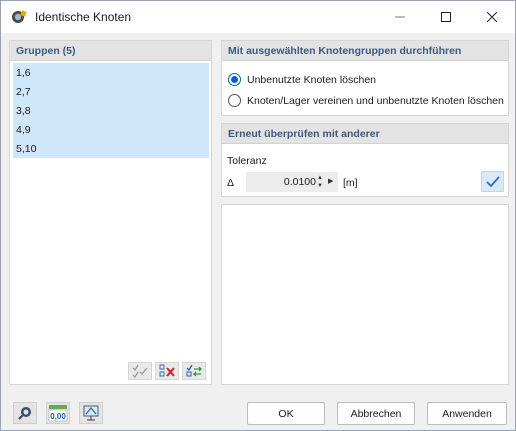 The width and height of the screenshot is (516, 431). I want to click on delta-symbol: Δ, so click(231, 183).